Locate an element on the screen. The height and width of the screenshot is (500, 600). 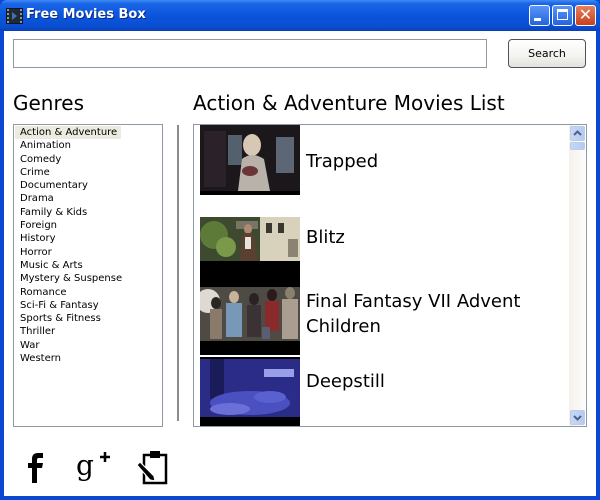
google-plus-icon: g is located at coordinates (93, 465).